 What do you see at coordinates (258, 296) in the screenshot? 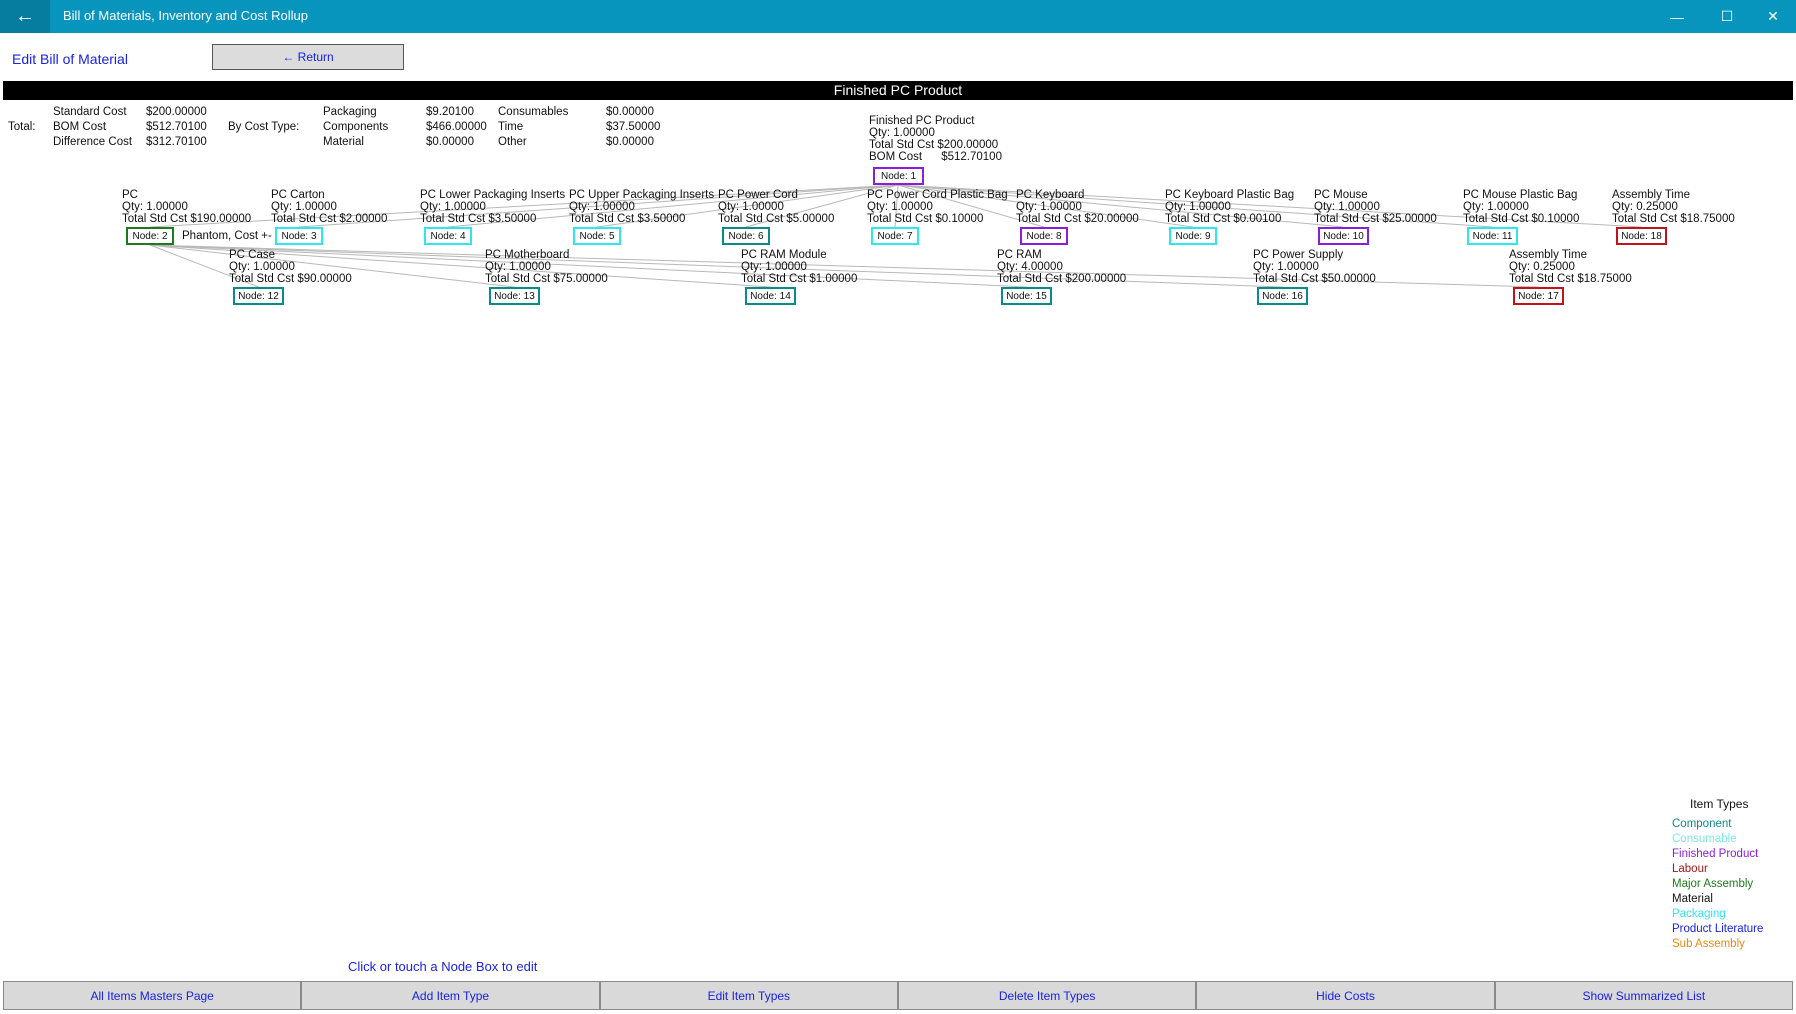
I see `node-box: Node: 12` at bounding box center [258, 296].